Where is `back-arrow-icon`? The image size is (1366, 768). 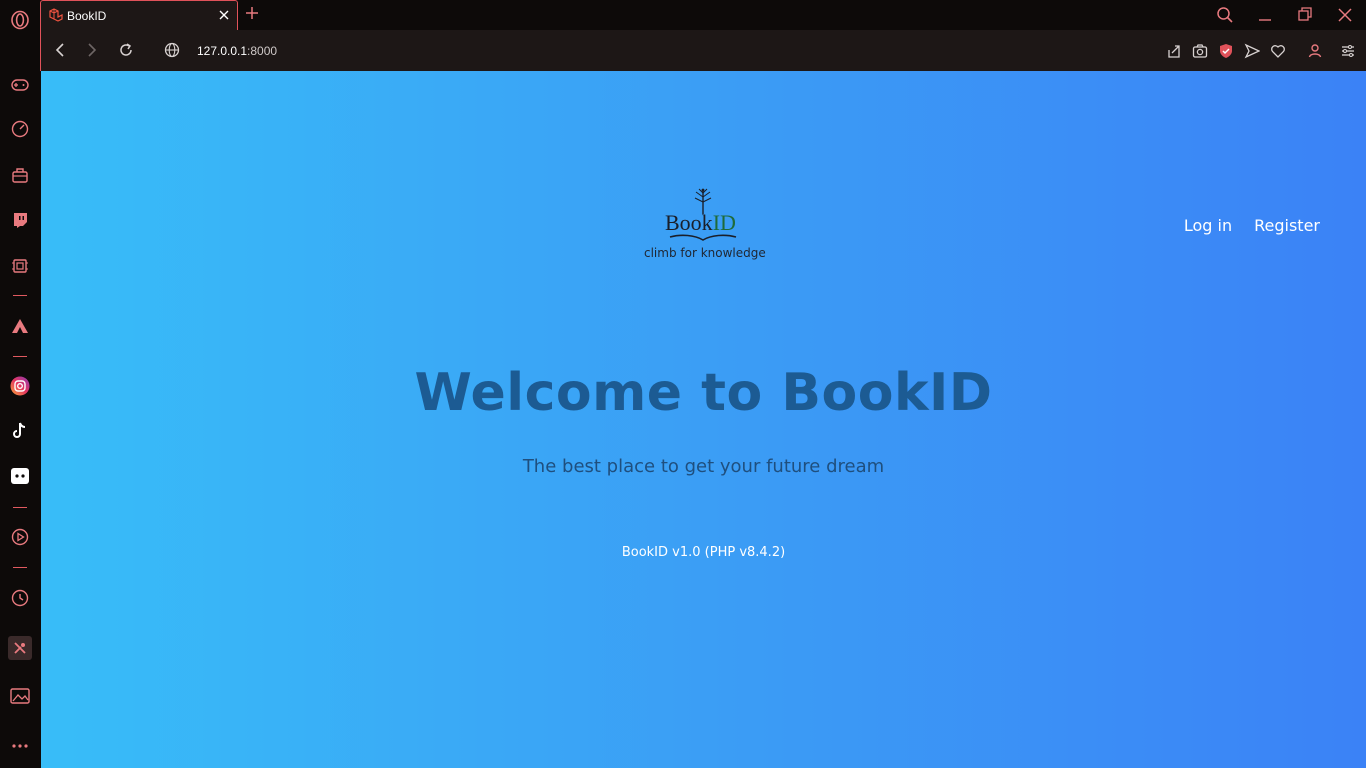 back-arrow-icon is located at coordinates (60, 52).